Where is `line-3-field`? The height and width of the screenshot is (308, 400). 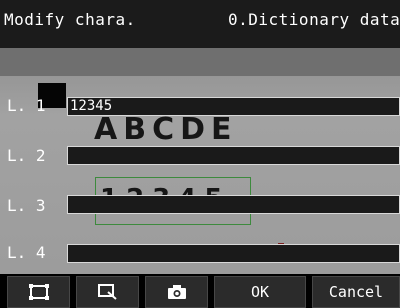 line-3-field is located at coordinates (233, 204).